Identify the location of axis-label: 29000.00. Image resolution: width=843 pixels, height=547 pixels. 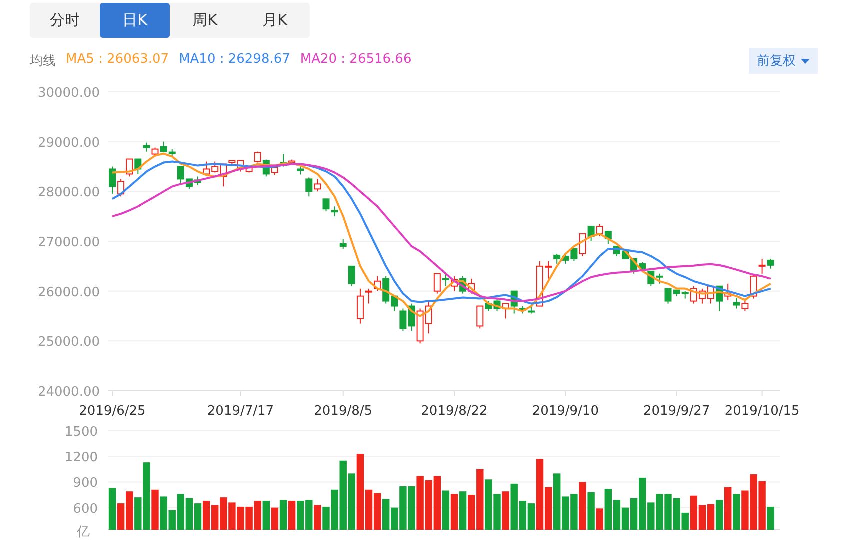
(69, 143).